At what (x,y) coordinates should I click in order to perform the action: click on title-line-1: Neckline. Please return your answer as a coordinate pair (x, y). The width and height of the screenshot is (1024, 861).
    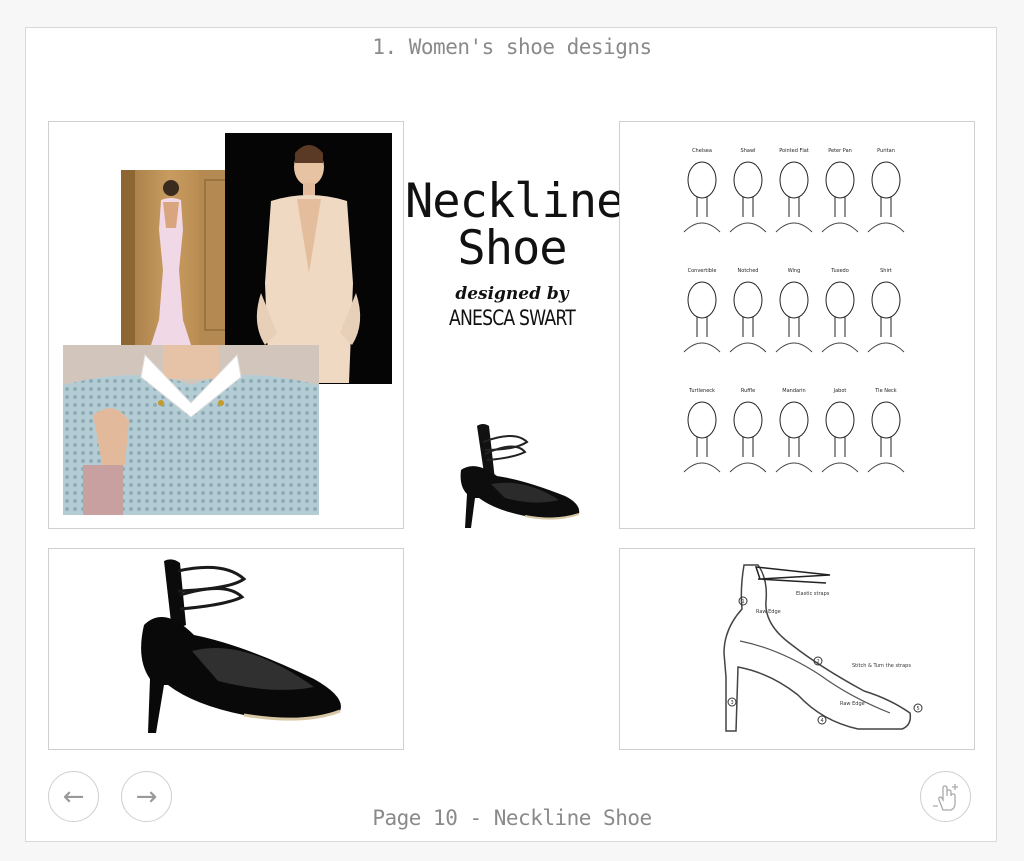
    Looking at the image, I should click on (514, 201).